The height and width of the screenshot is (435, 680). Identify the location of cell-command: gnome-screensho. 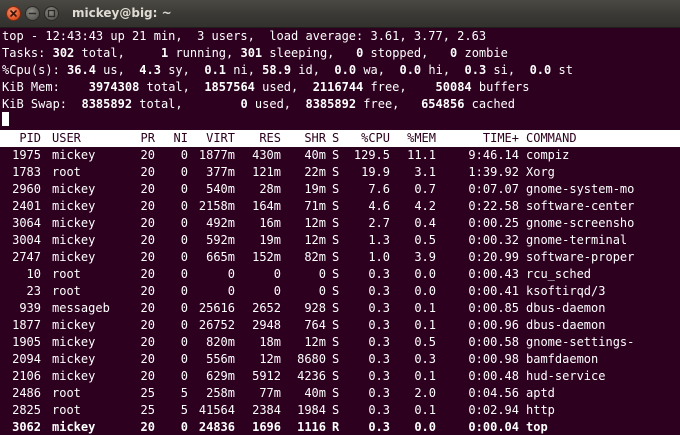
(580, 223).